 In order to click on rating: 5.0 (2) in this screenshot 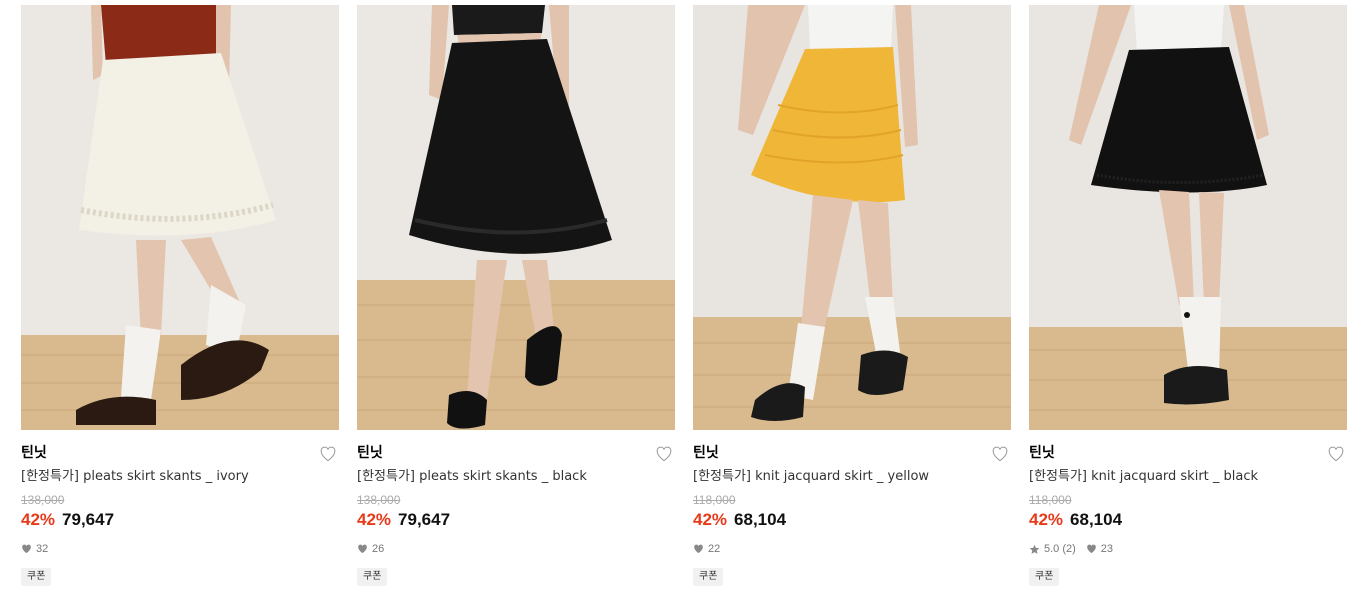, I will do `click(1052, 549)`.